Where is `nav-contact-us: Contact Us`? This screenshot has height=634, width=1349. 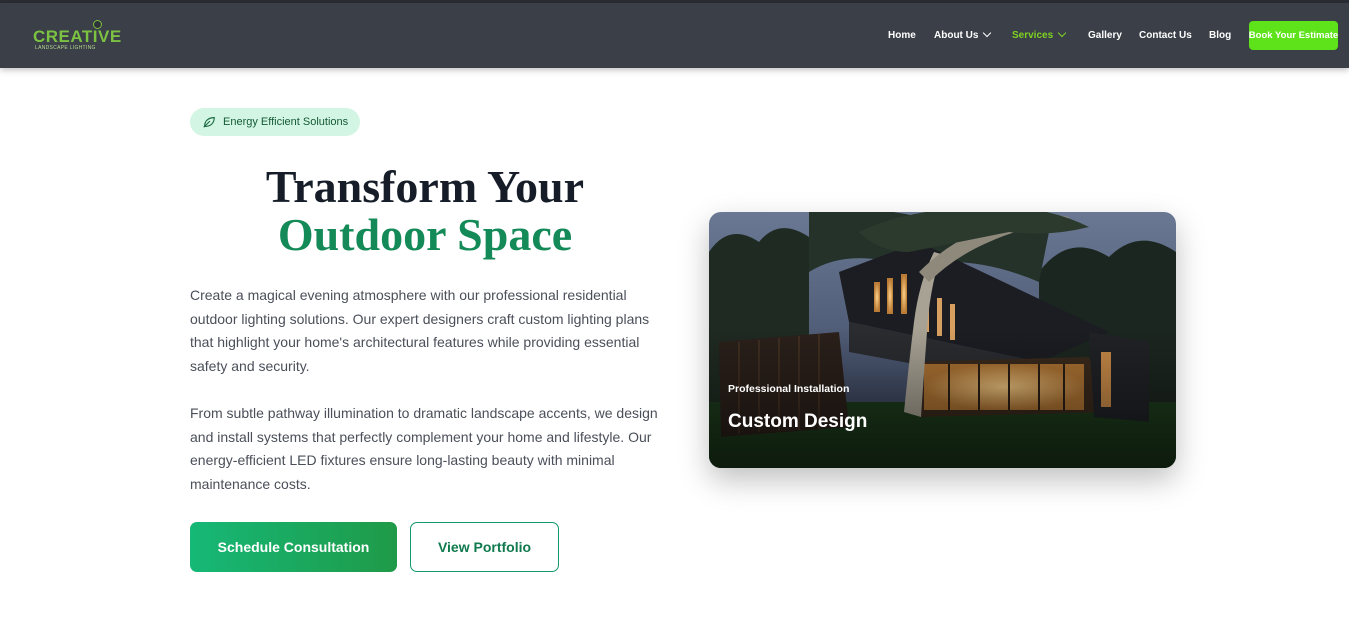
nav-contact-us: Contact Us is located at coordinates (1165, 35).